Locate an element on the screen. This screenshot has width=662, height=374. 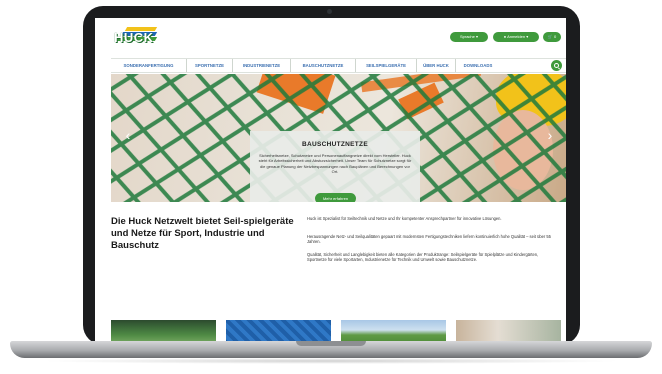
laptop-notch is located at coordinates (331, 343).